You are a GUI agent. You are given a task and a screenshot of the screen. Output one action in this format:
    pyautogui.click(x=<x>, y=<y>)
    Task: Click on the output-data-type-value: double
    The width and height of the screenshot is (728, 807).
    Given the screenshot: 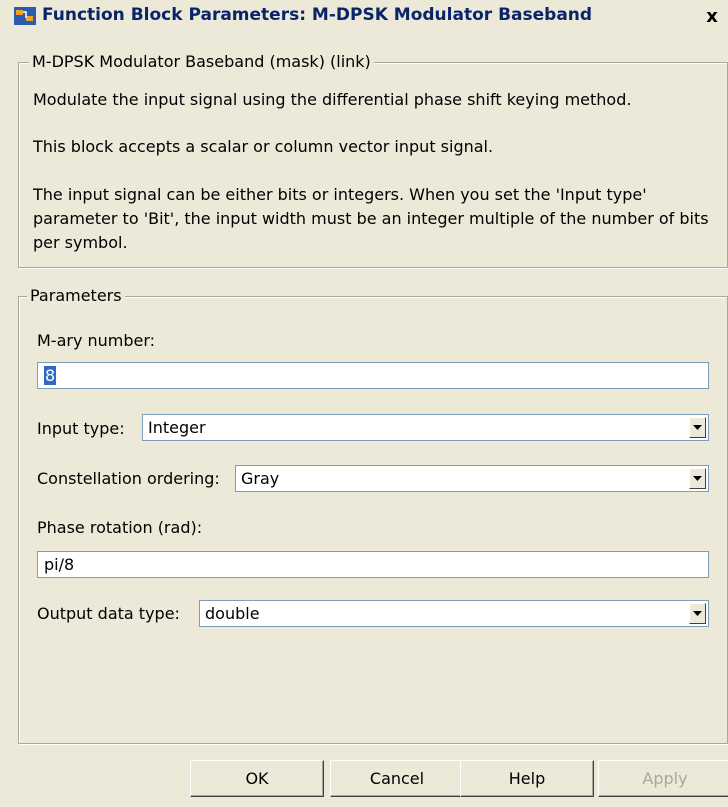 What is the action you would take?
    pyautogui.click(x=232, y=613)
    